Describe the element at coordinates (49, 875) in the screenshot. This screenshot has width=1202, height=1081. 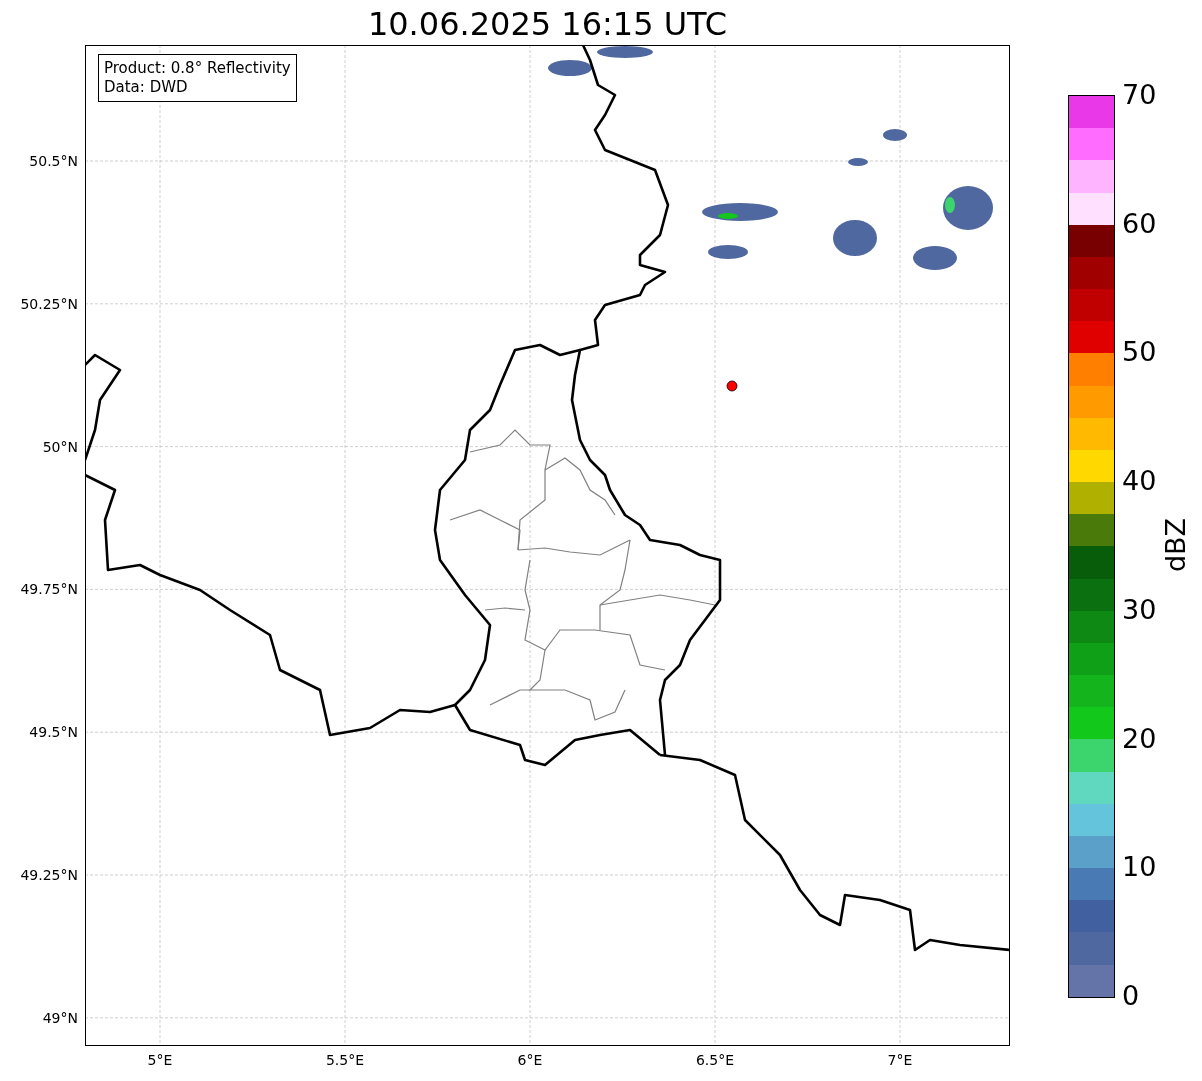
I see `axis-tick-label: 49.25°N` at that location.